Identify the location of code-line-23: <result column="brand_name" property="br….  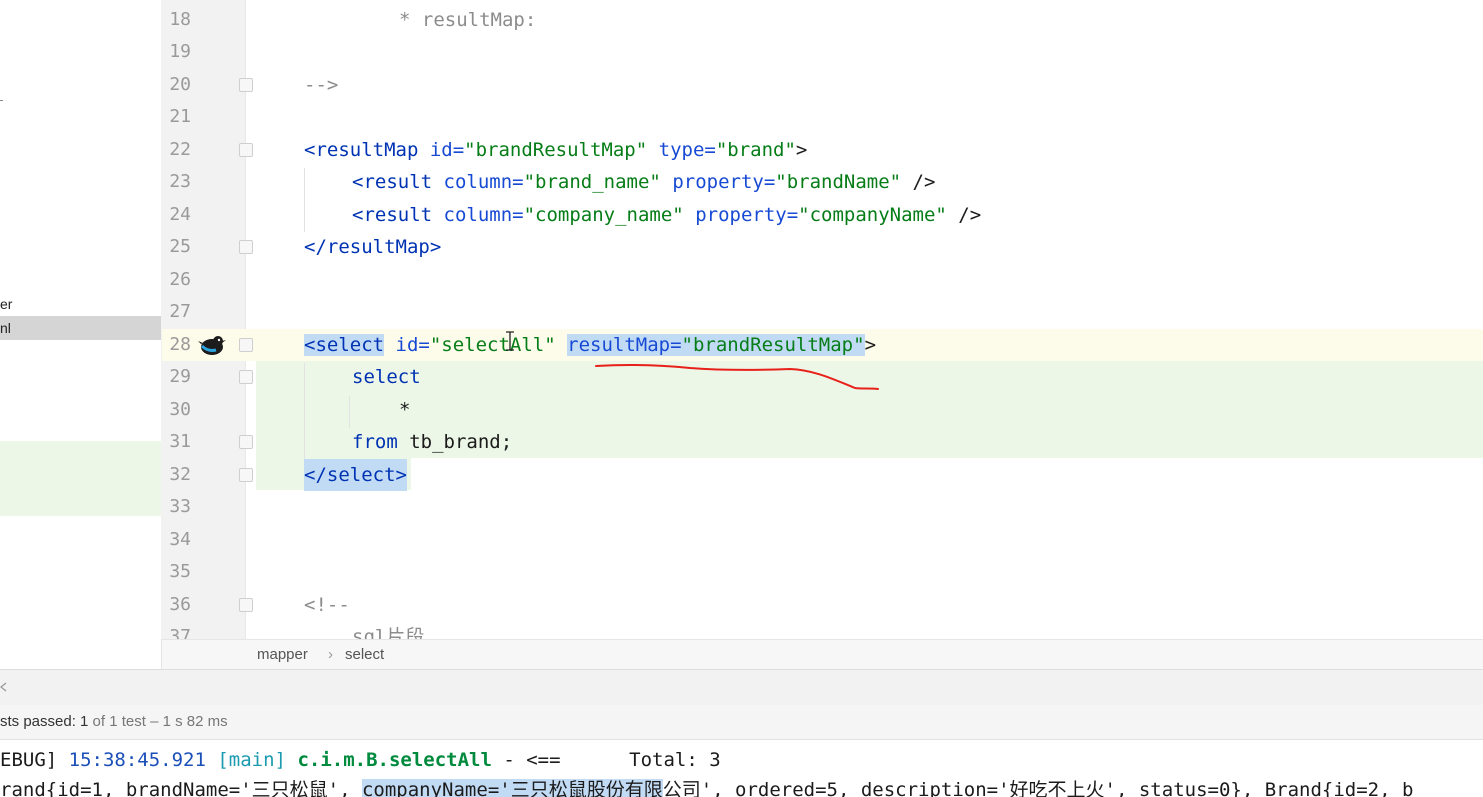
(643, 182).